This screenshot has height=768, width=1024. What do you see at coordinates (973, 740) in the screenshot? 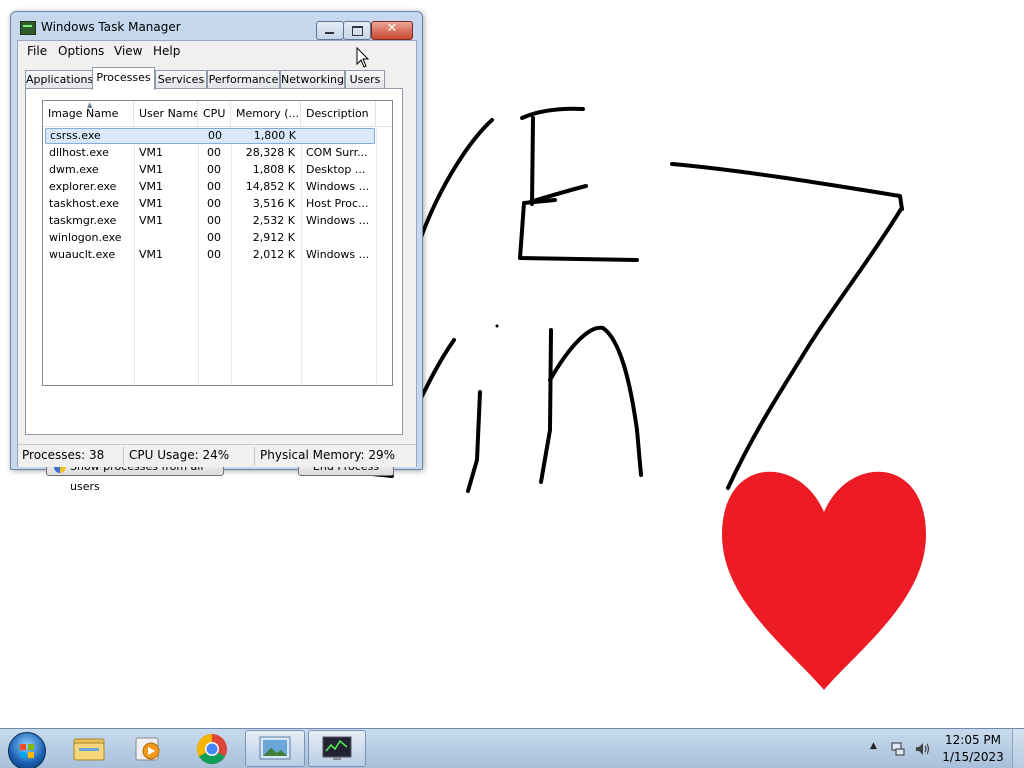
I see `clock-time: 12:05 PM` at bounding box center [973, 740].